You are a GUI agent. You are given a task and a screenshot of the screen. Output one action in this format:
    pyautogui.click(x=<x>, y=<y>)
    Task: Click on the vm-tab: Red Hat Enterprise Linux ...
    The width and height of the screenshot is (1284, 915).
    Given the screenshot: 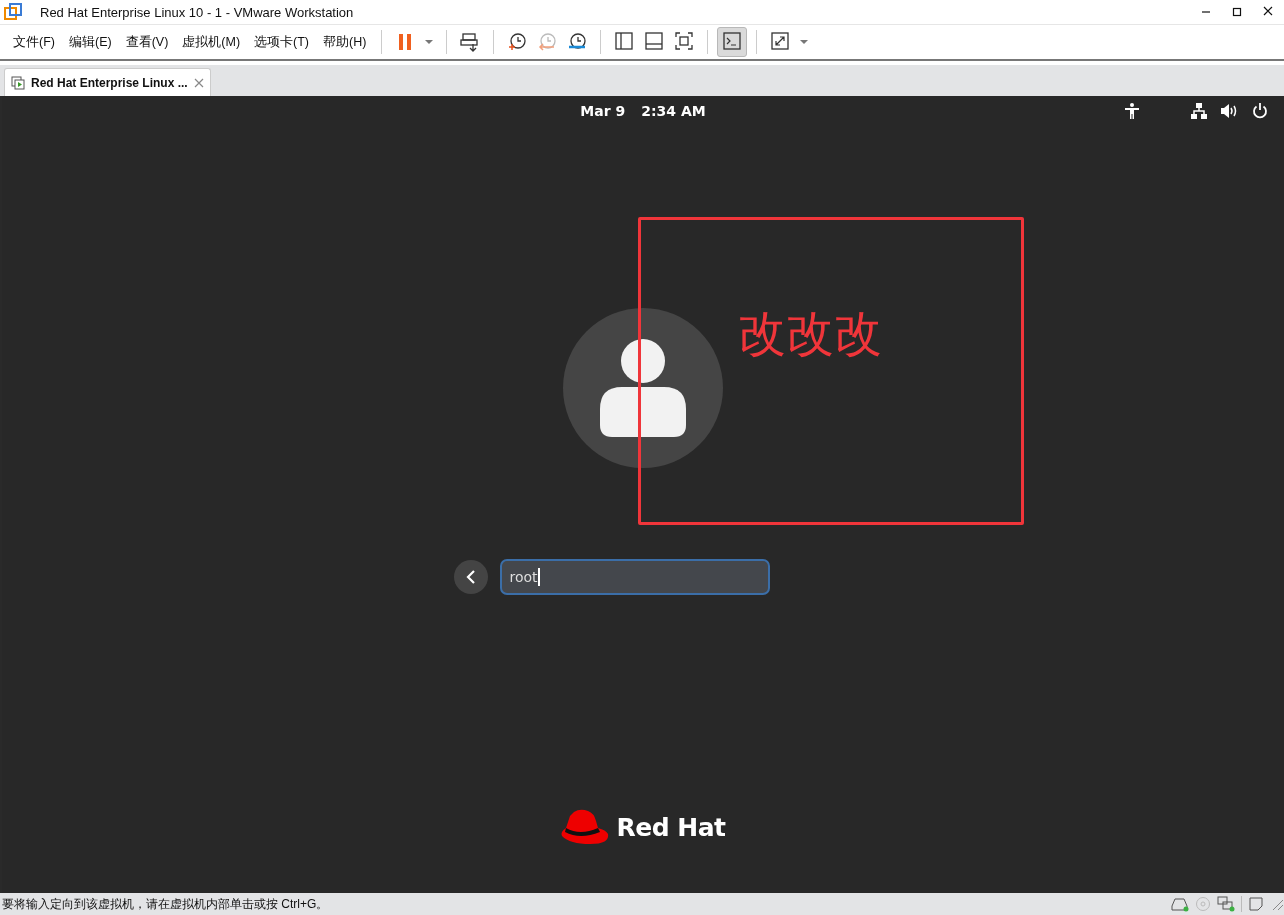 What is the action you would take?
    pyautogui.click(x=107, y=82)
    